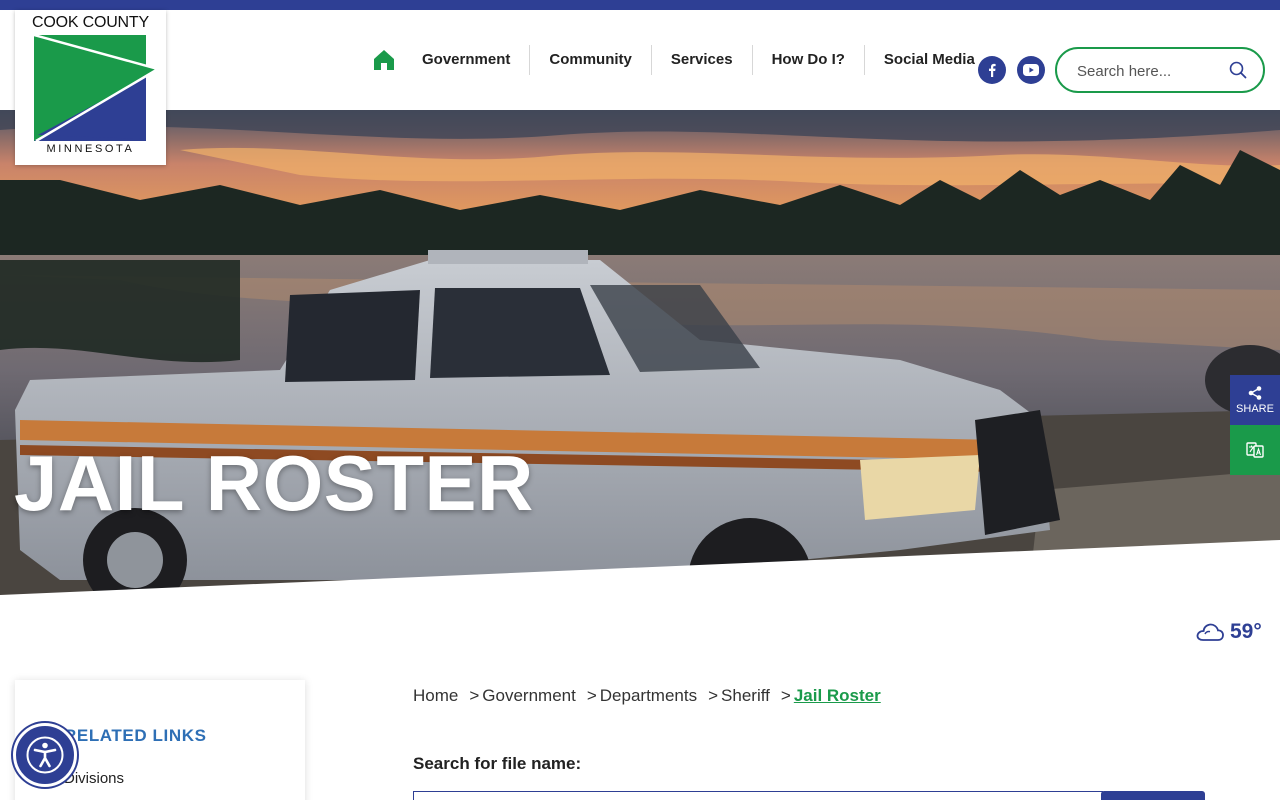  Describe the element at coordinates (1238, 72) in the screenshot. I see `search-icon` at that location.